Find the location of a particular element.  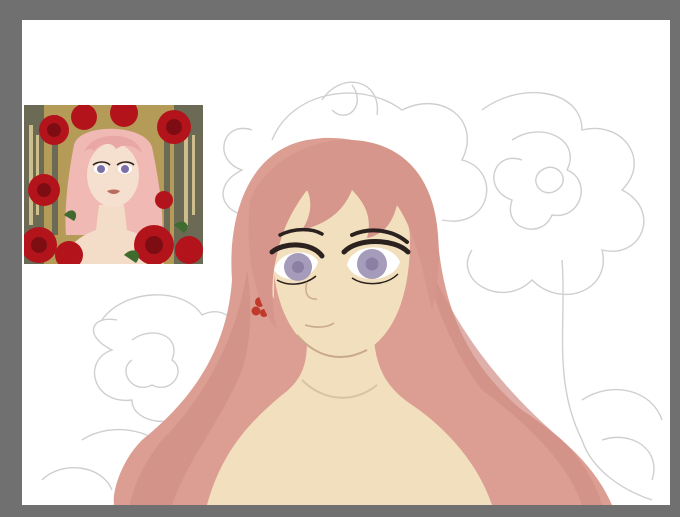

reference-image is located at coordinates (113, 184).